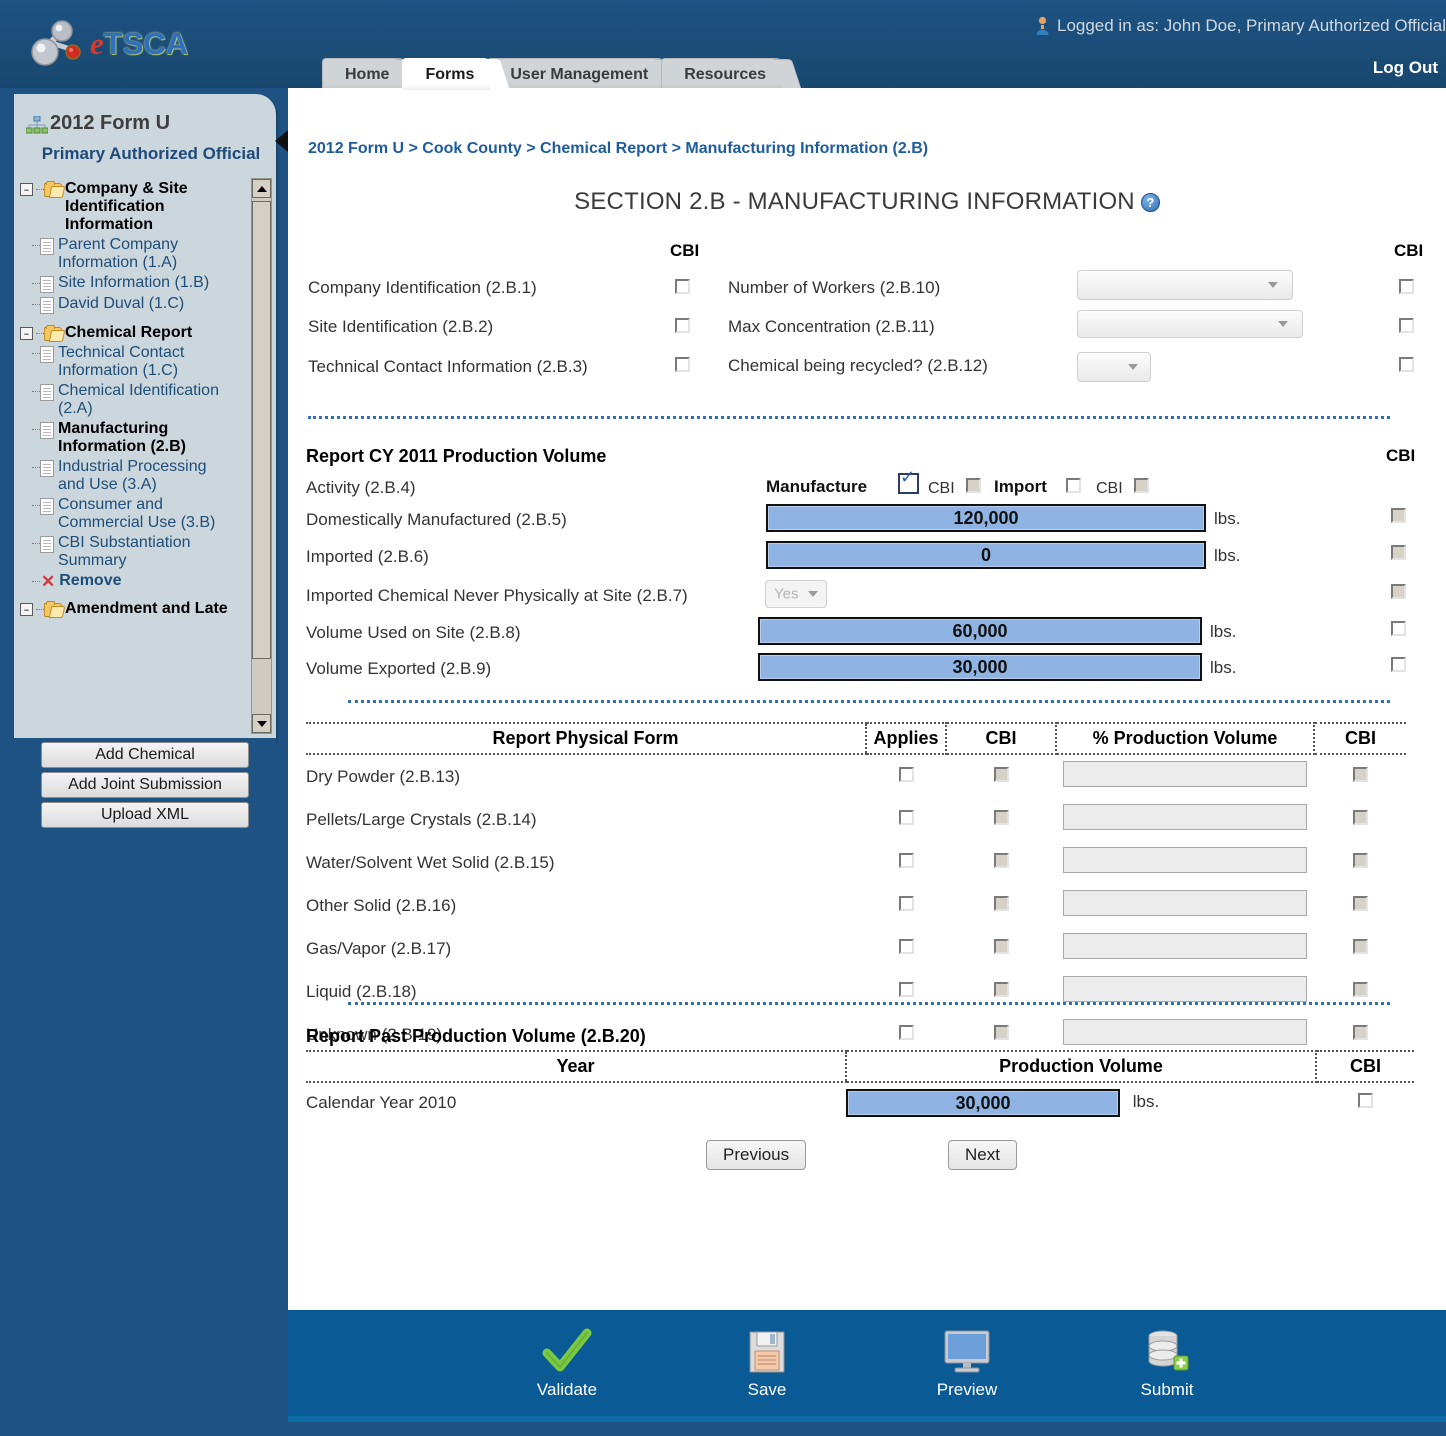  I want to click on logout-link: Log Out, so click(1405, 68).